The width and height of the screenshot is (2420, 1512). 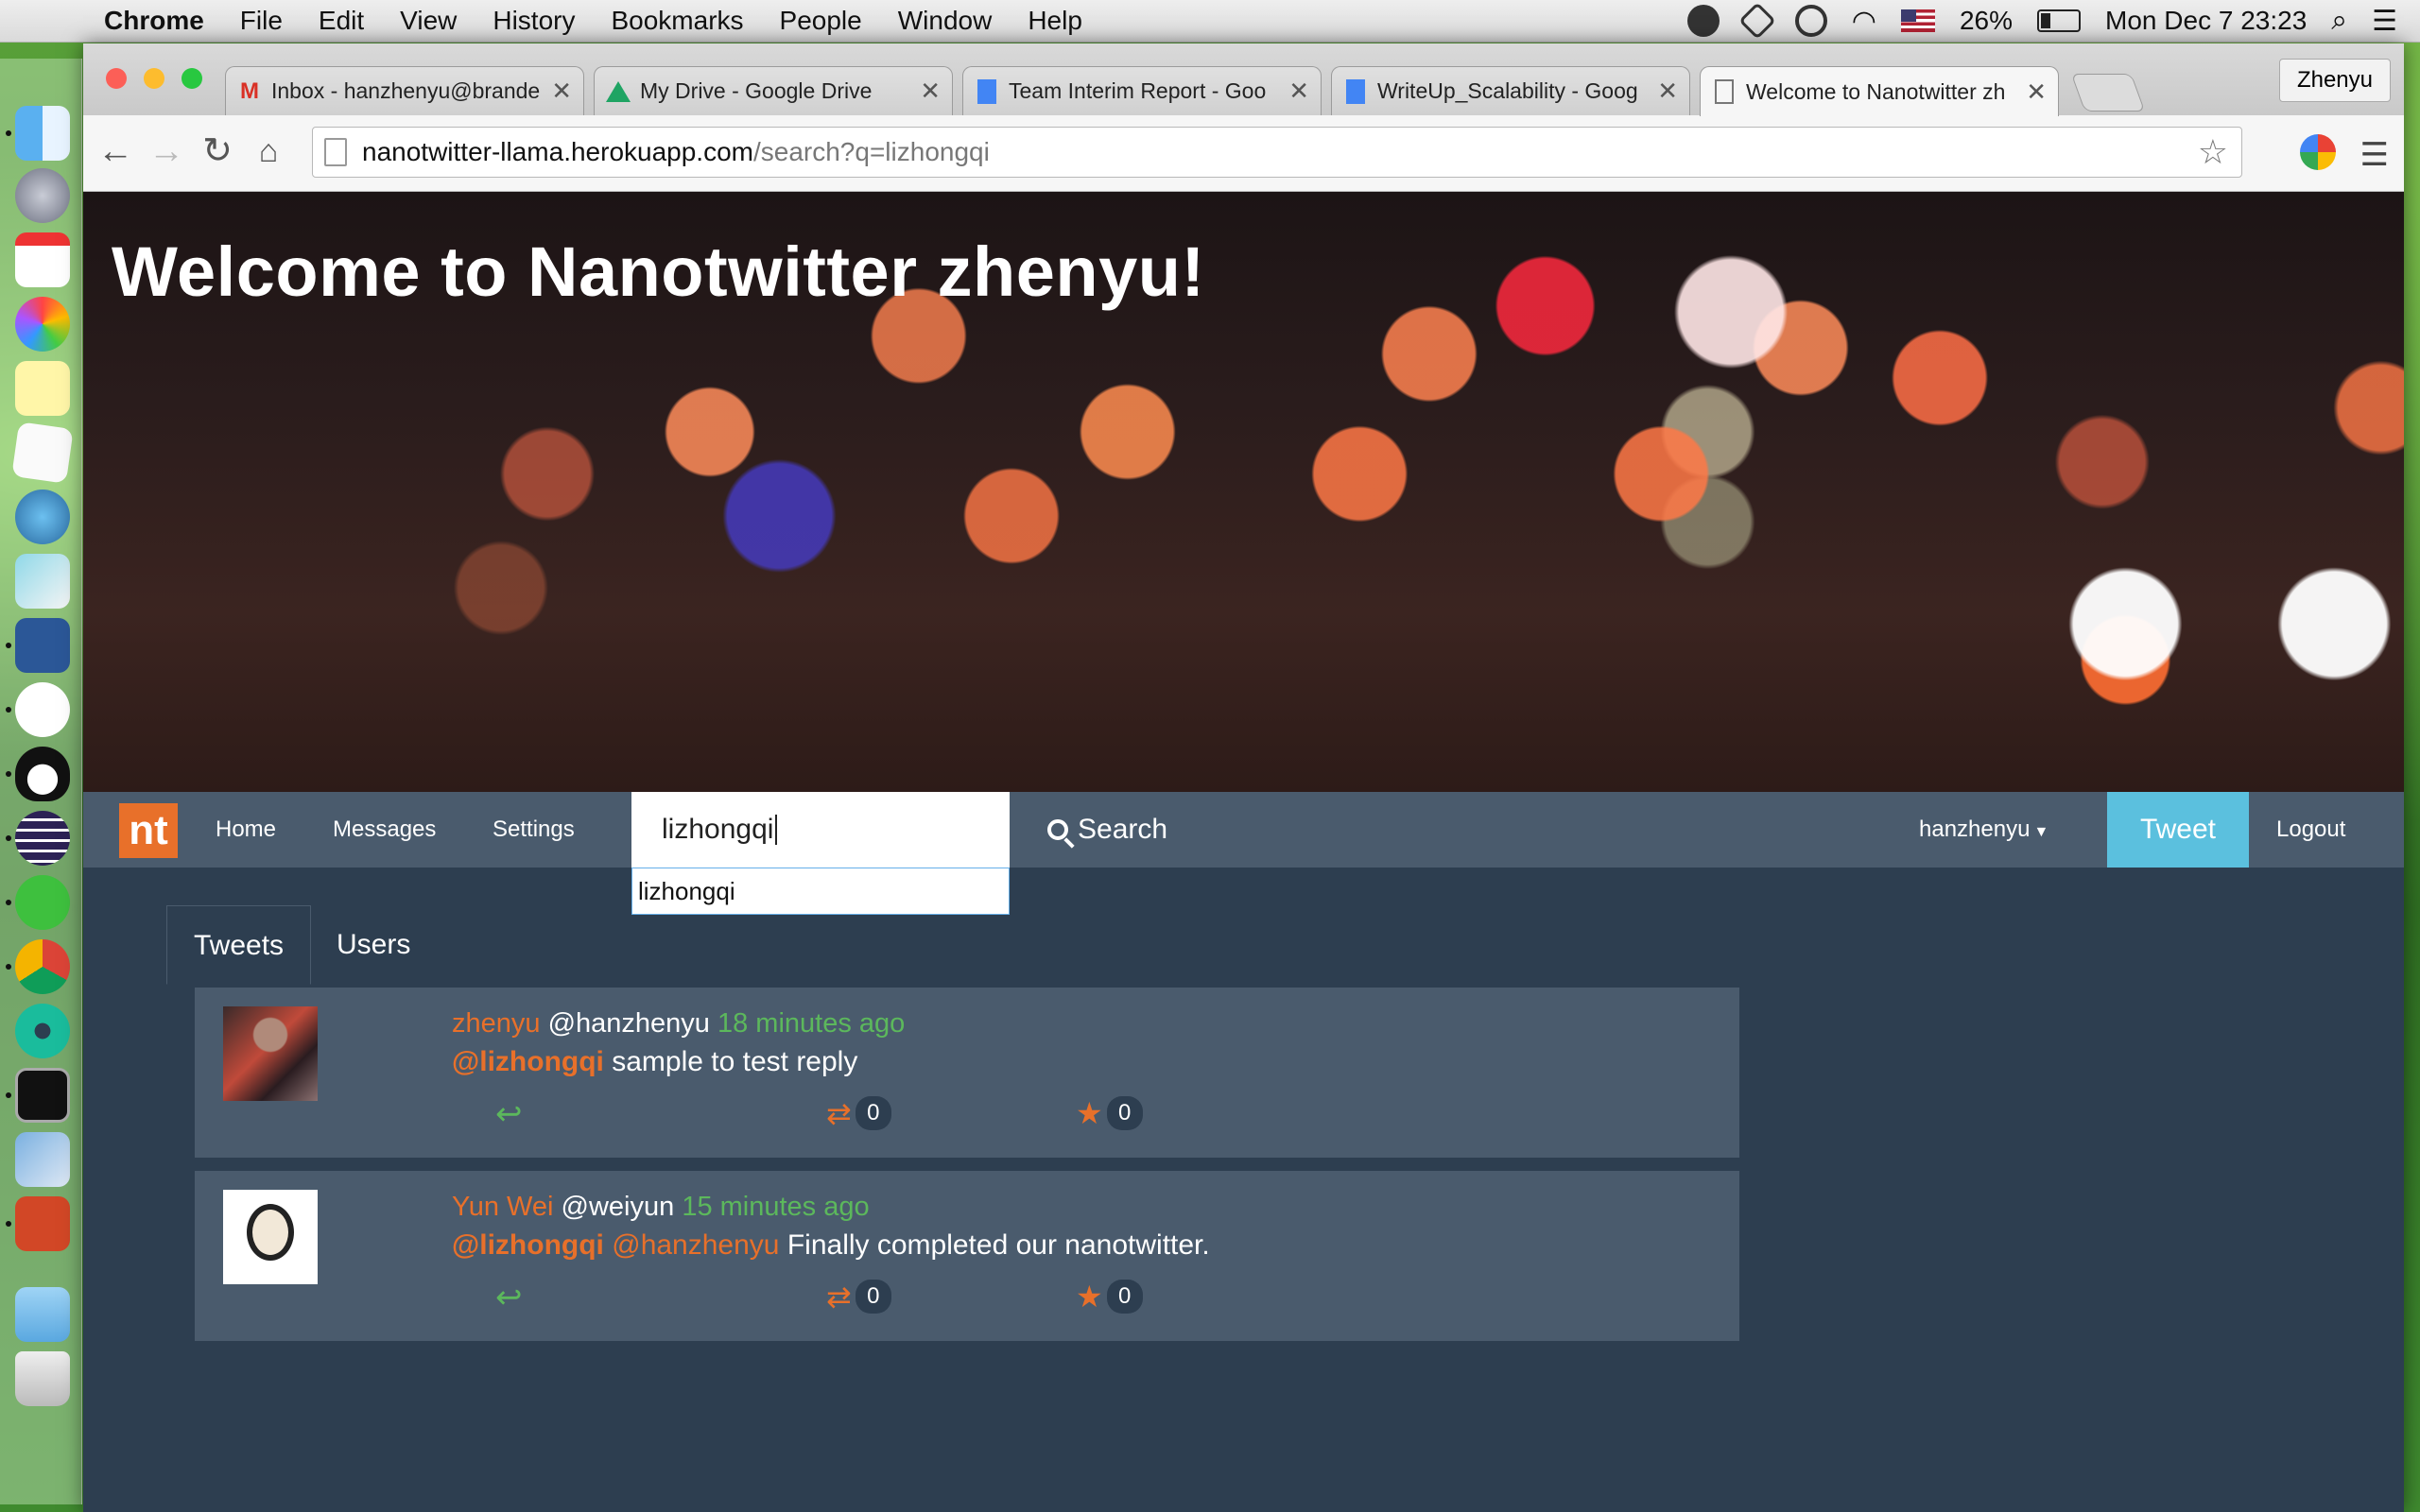 I want to click on clock: Mon Dec 7 23:23, so click(x=2206, y=21).